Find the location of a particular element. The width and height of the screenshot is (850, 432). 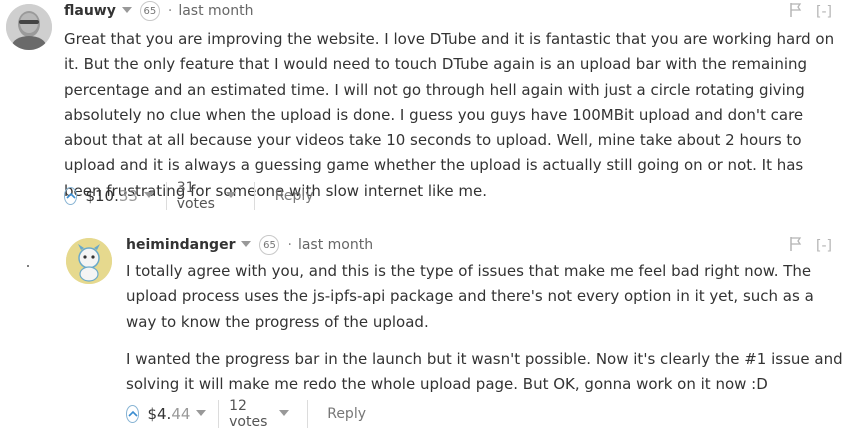

votes-count: 12 votes is located at coordinates (250, 414).